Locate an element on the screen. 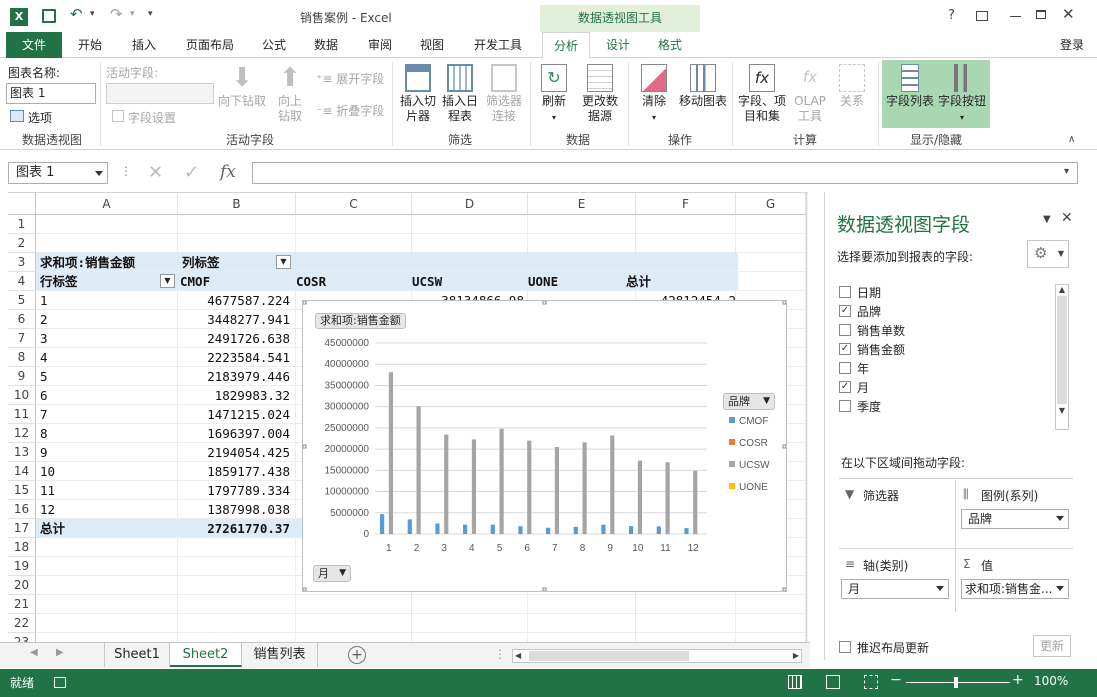  filter-connections-button: 筛选器连接 is located at coordinates (504, 94).